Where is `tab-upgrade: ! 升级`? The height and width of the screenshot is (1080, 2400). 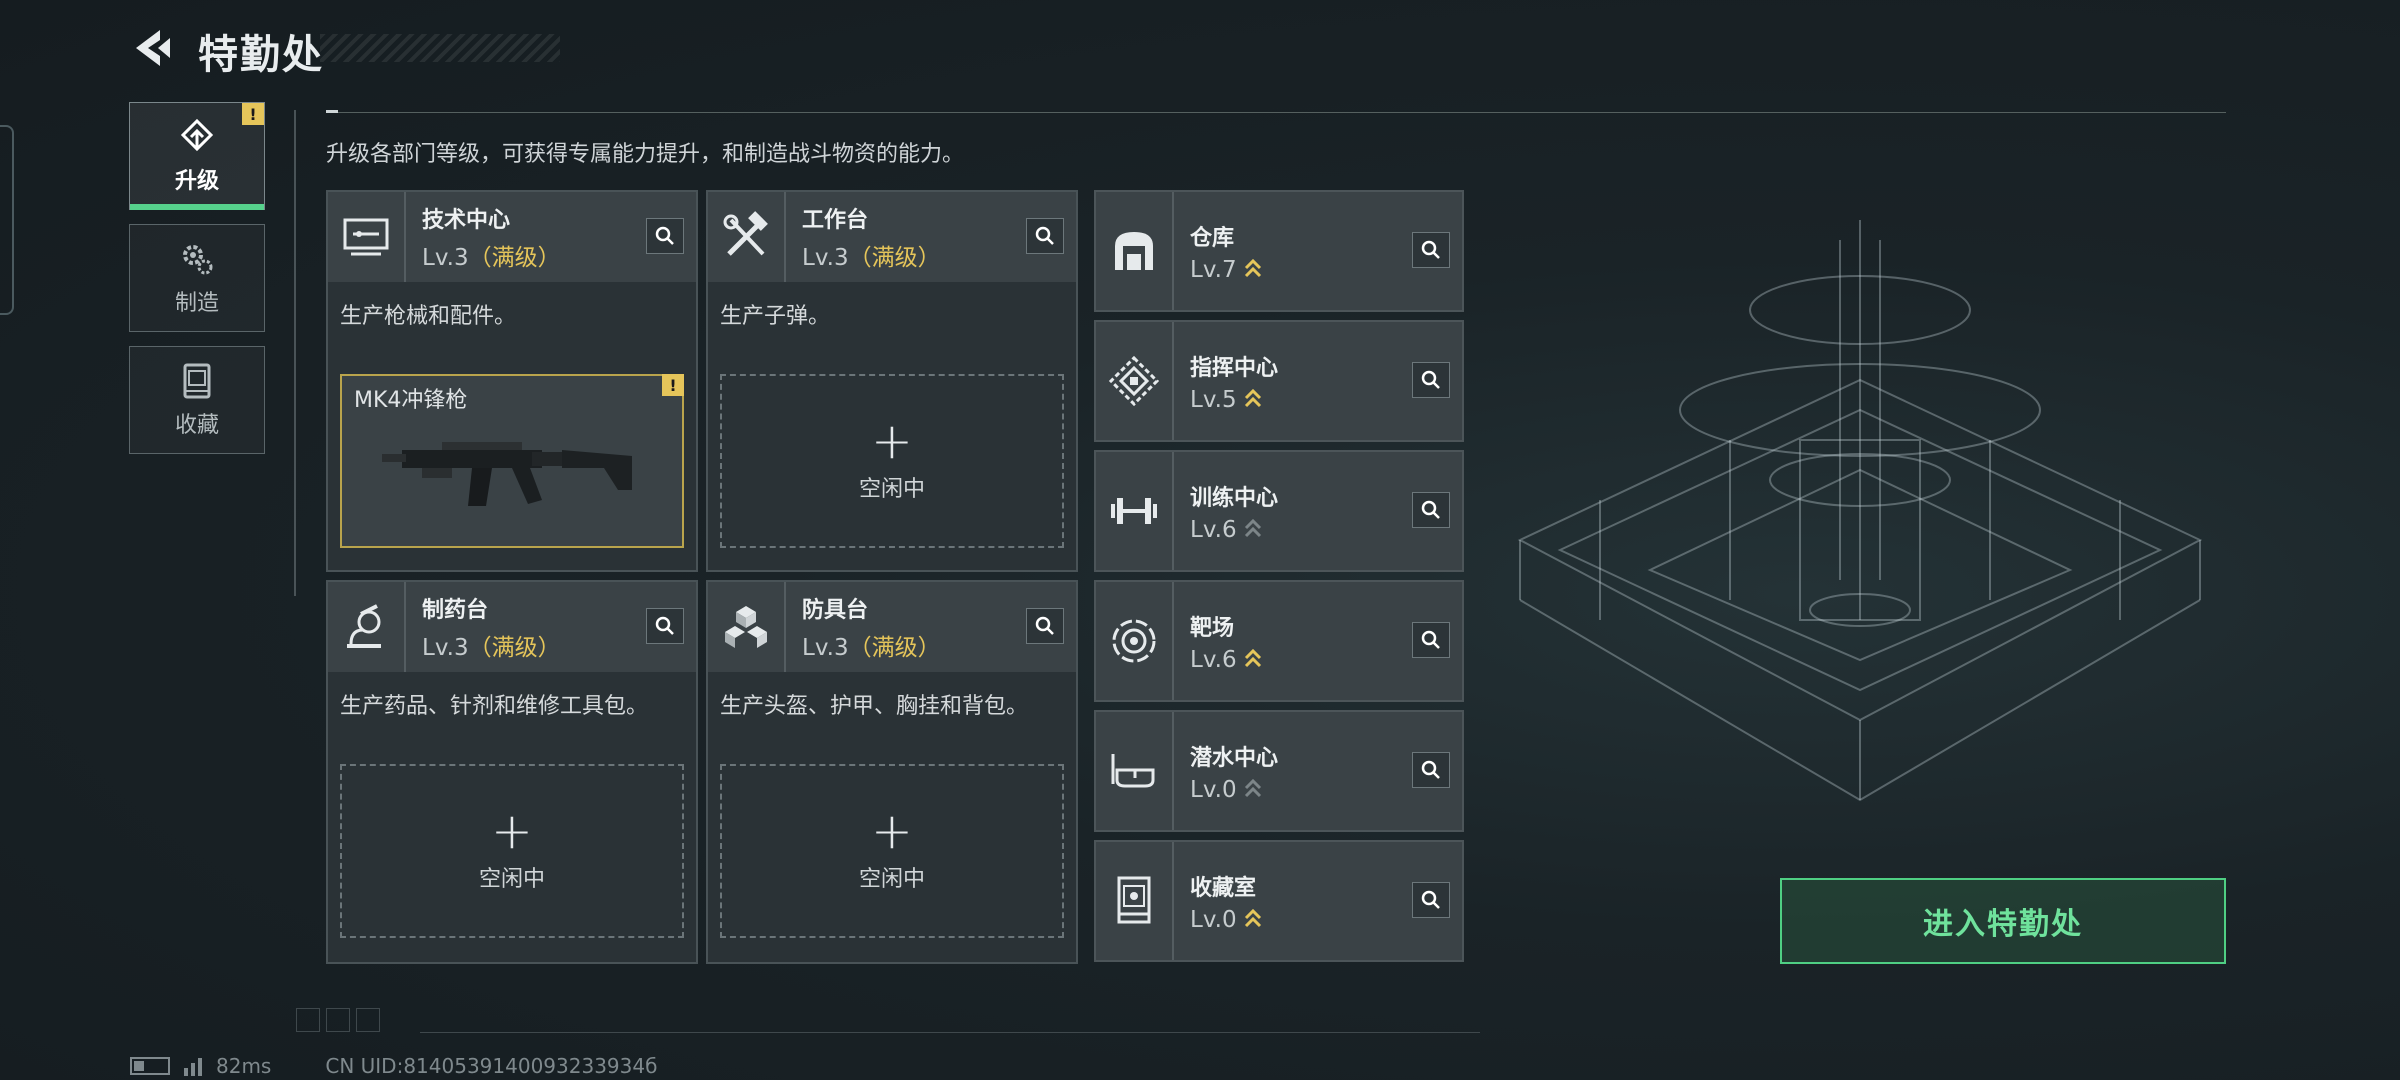
tab-upgrade: ! 升级 is located at coordinates (197, 156).